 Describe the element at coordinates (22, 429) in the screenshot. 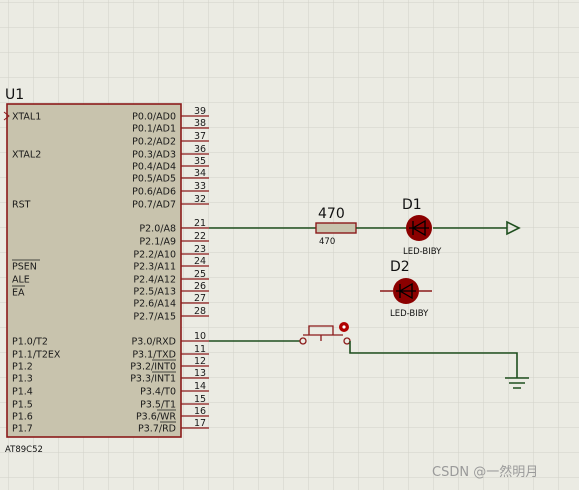

I see `chip-left-pin-label: P1.7` at that location.